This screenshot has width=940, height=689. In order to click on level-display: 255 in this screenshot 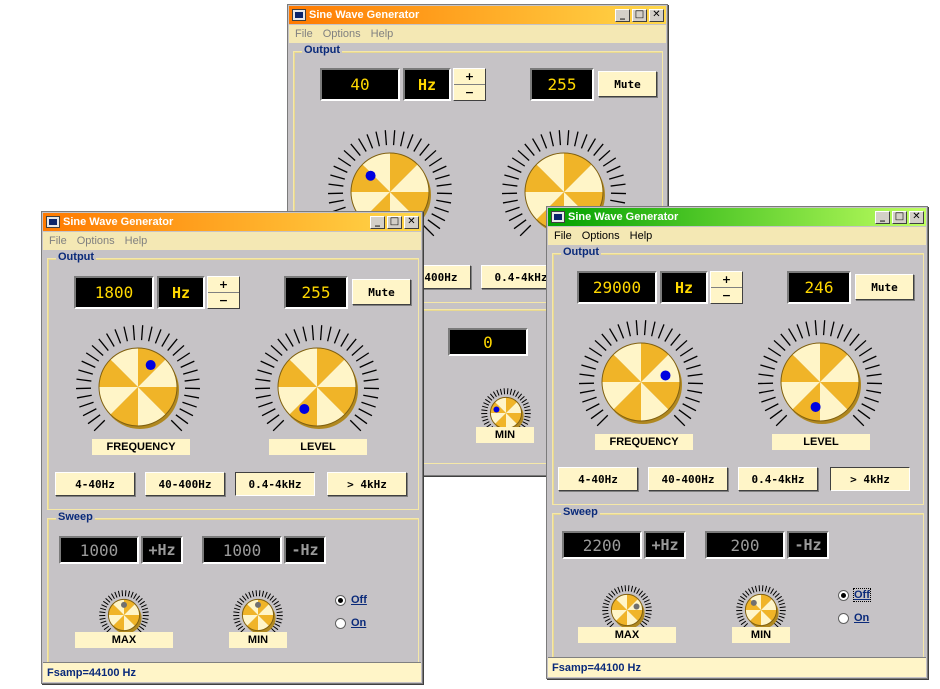, I will do `click(562, 84)`.